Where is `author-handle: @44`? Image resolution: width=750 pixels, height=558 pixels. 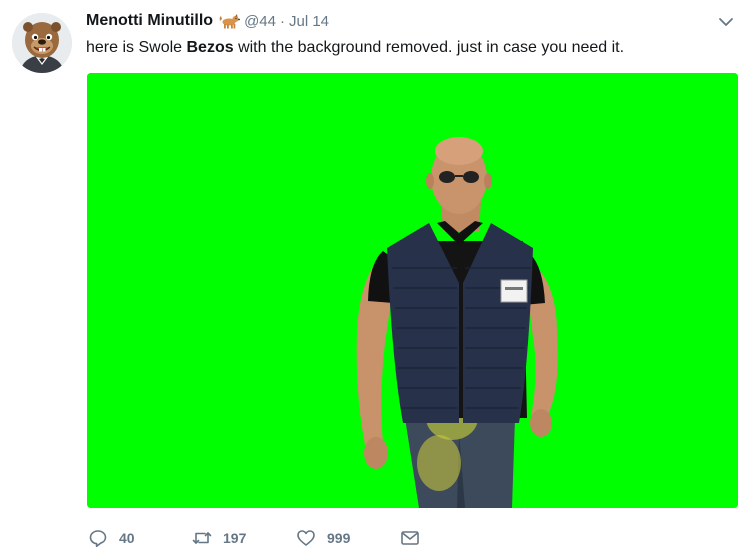
author-handle: @44 is located at coordinates (260, 21).